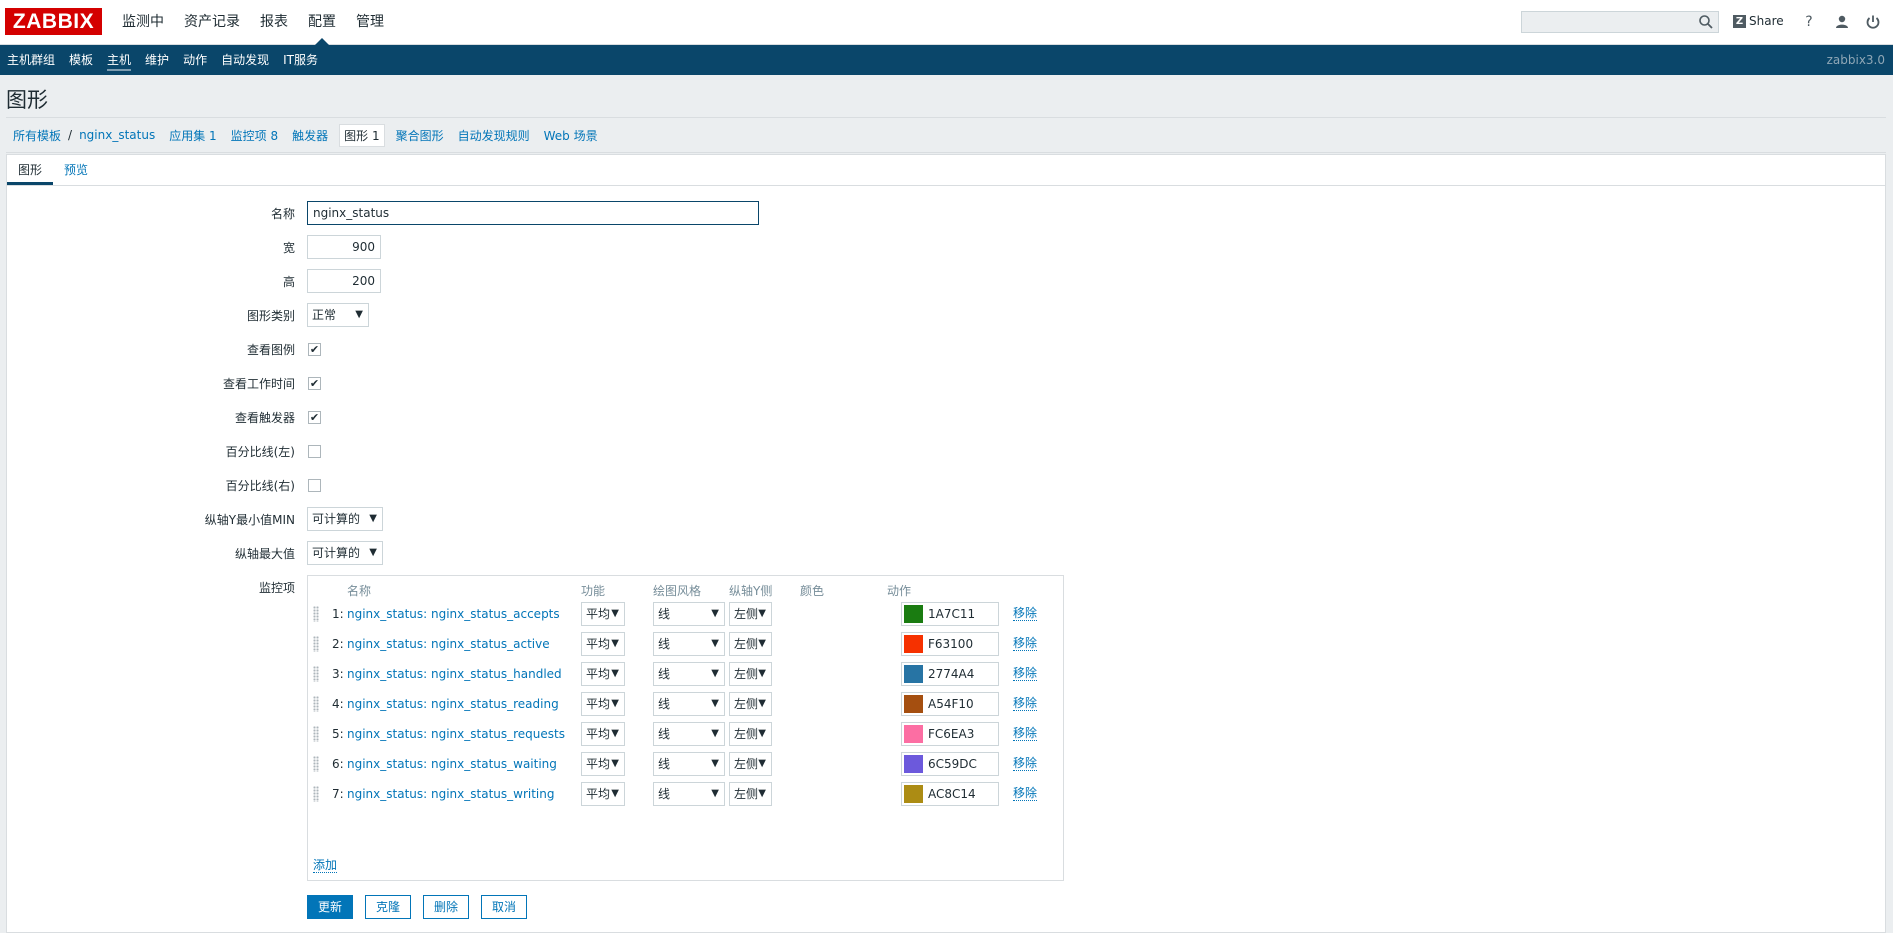 This screenshot has width=1893, height=933. I want to click on show-triggers-checkbox: ✔, so click(314, 417).